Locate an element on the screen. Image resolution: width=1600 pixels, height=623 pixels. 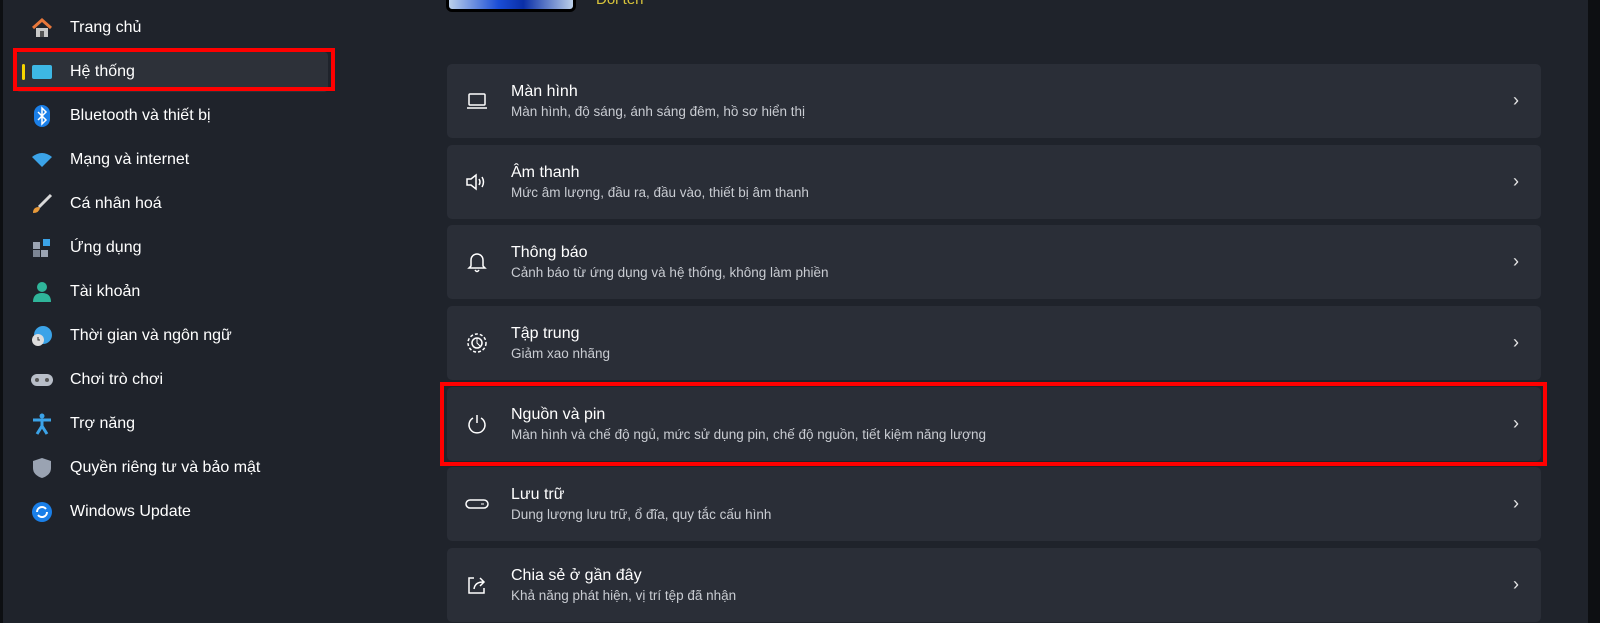
sidebar-item-accounts: Tài khoản is located at coordinates (172, 292).